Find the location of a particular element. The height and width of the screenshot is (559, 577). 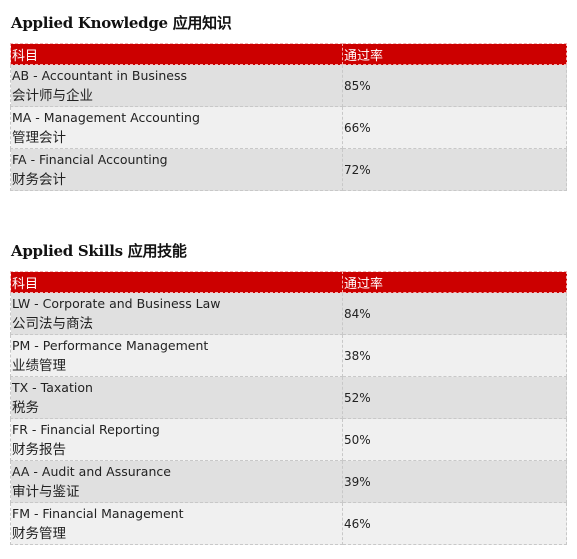

subject-zh-name: 管理会计 is located at coordinates (39, 137).